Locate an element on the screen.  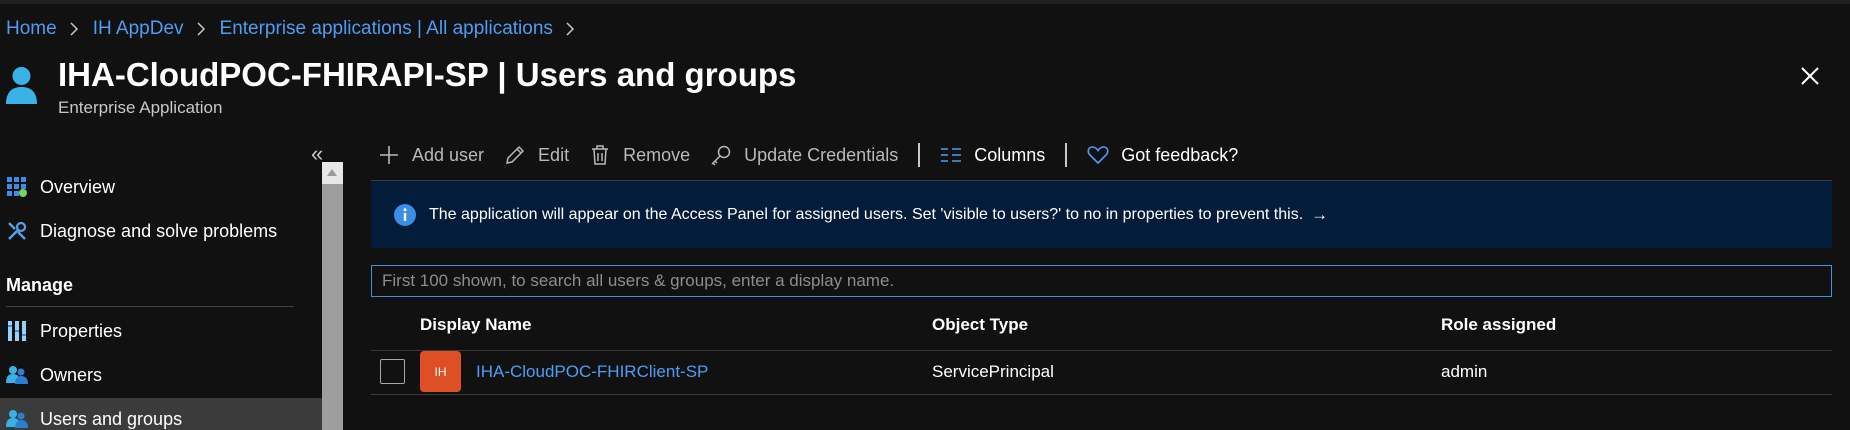
close-icon is located at coordinates (1810, 76).